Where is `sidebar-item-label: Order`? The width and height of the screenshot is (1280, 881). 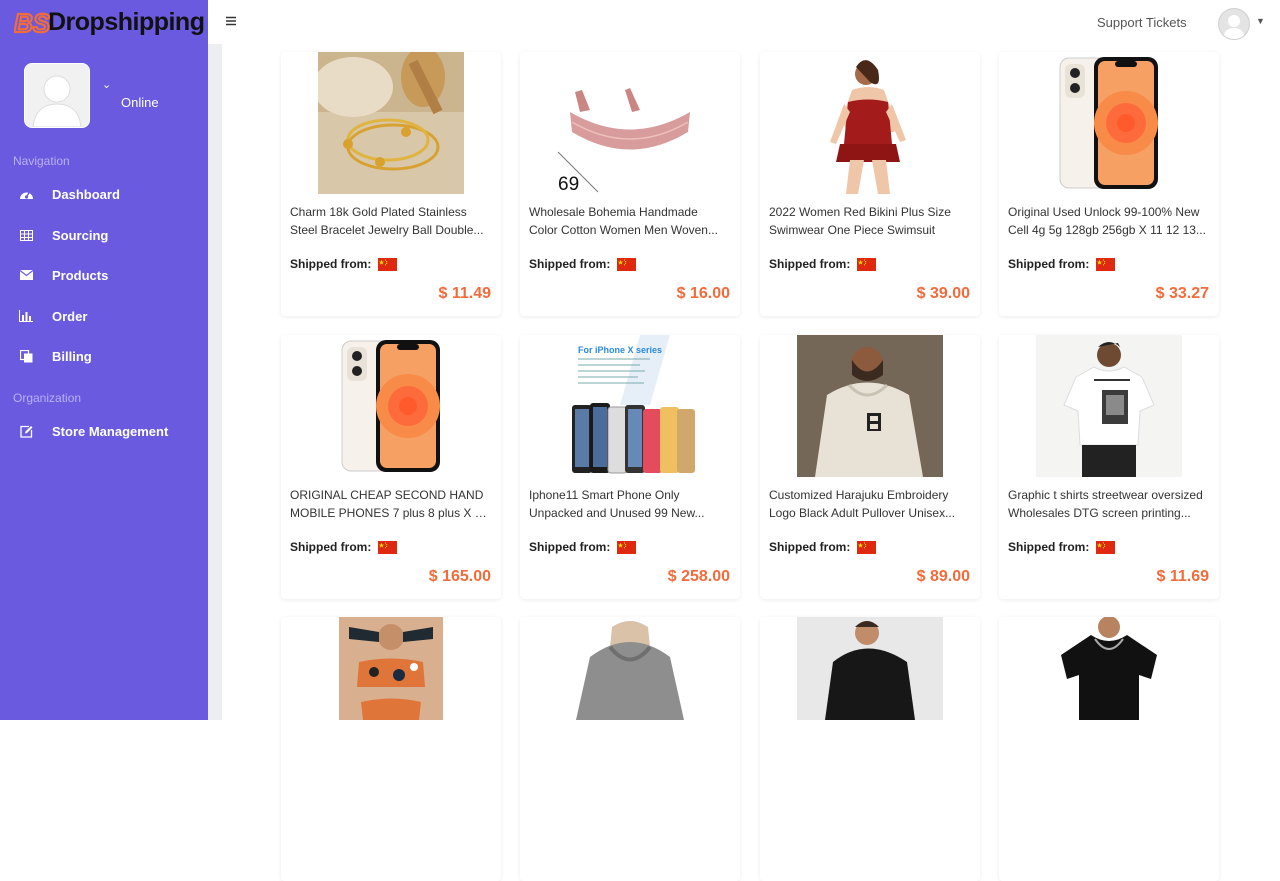
sidebar-item-label: Order is located at coordinates (70, 316).